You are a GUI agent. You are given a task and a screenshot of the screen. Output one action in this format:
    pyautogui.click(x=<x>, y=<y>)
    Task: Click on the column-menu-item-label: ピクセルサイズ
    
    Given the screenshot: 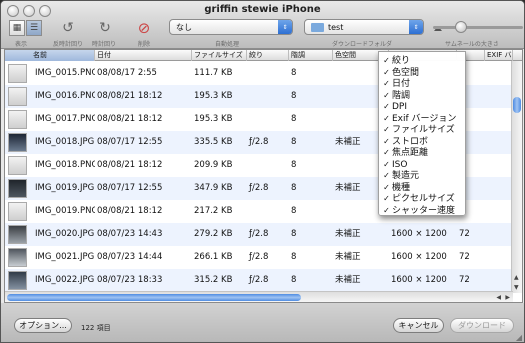 What is the action you would take?
    pyautogui.click(x=423, y=199)
    